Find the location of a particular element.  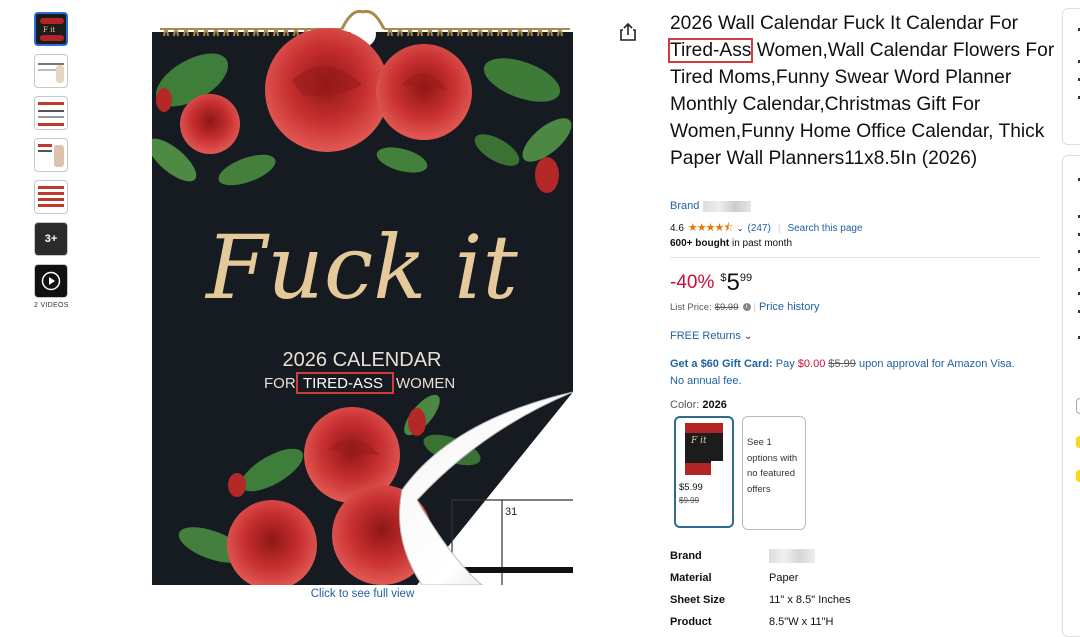

swatch-thumbnail: F it is located at coordinates (704, 449).